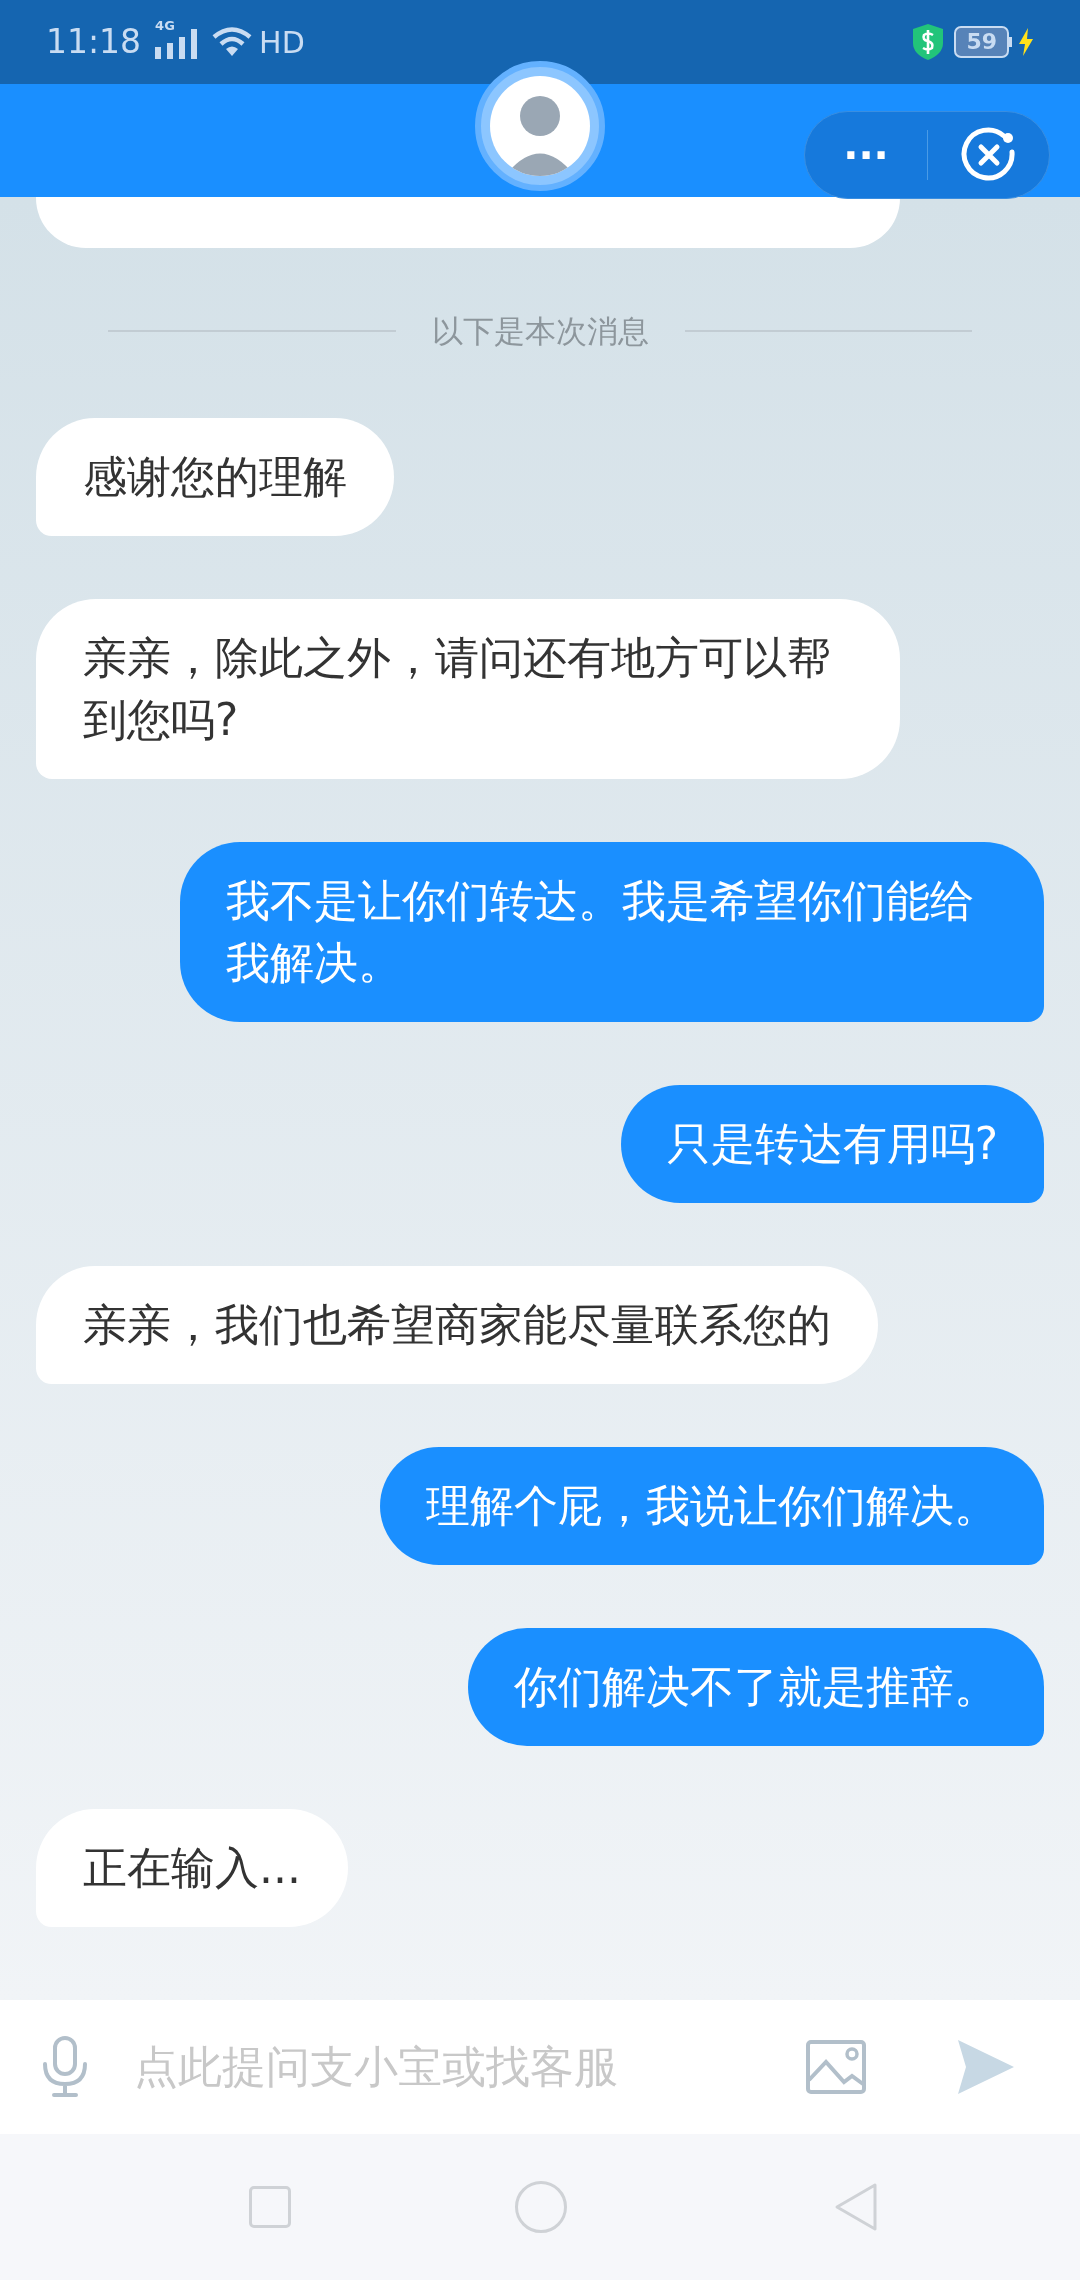 This screenshot has width=1080, height=2280. What do you see at coordinates (65, 2067) in the screenshot?
I see `microphone-icon` at bounding box center [65, 2067].